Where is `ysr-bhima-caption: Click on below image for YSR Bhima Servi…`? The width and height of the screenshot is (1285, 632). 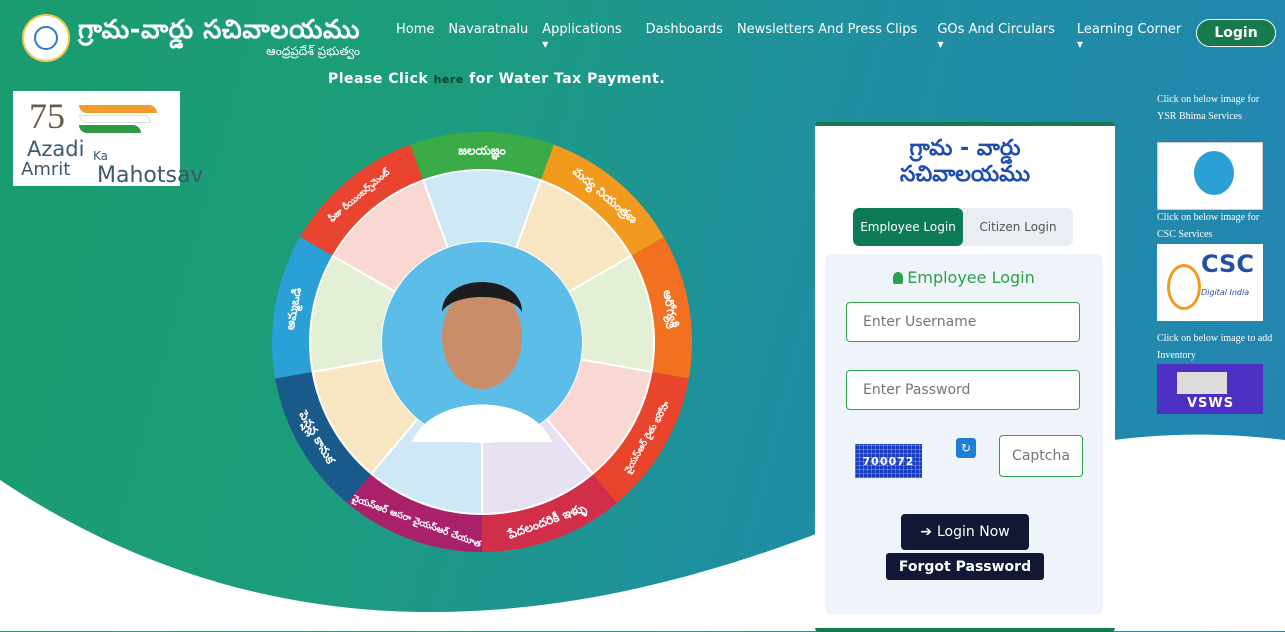
ysr-bhima-caption: Click on below image for YSR Bhima Servi… is located at coordinates (1208, 108).